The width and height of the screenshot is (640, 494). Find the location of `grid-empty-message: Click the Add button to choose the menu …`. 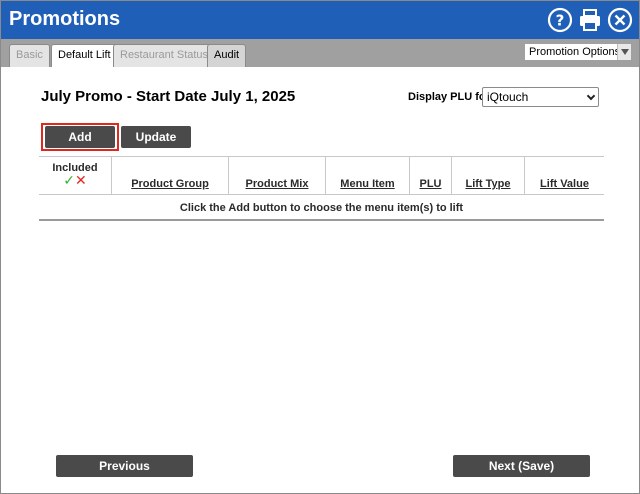

grid-empty-message: Click the Add button to choose the menu … is located at coordinates (321, 208).